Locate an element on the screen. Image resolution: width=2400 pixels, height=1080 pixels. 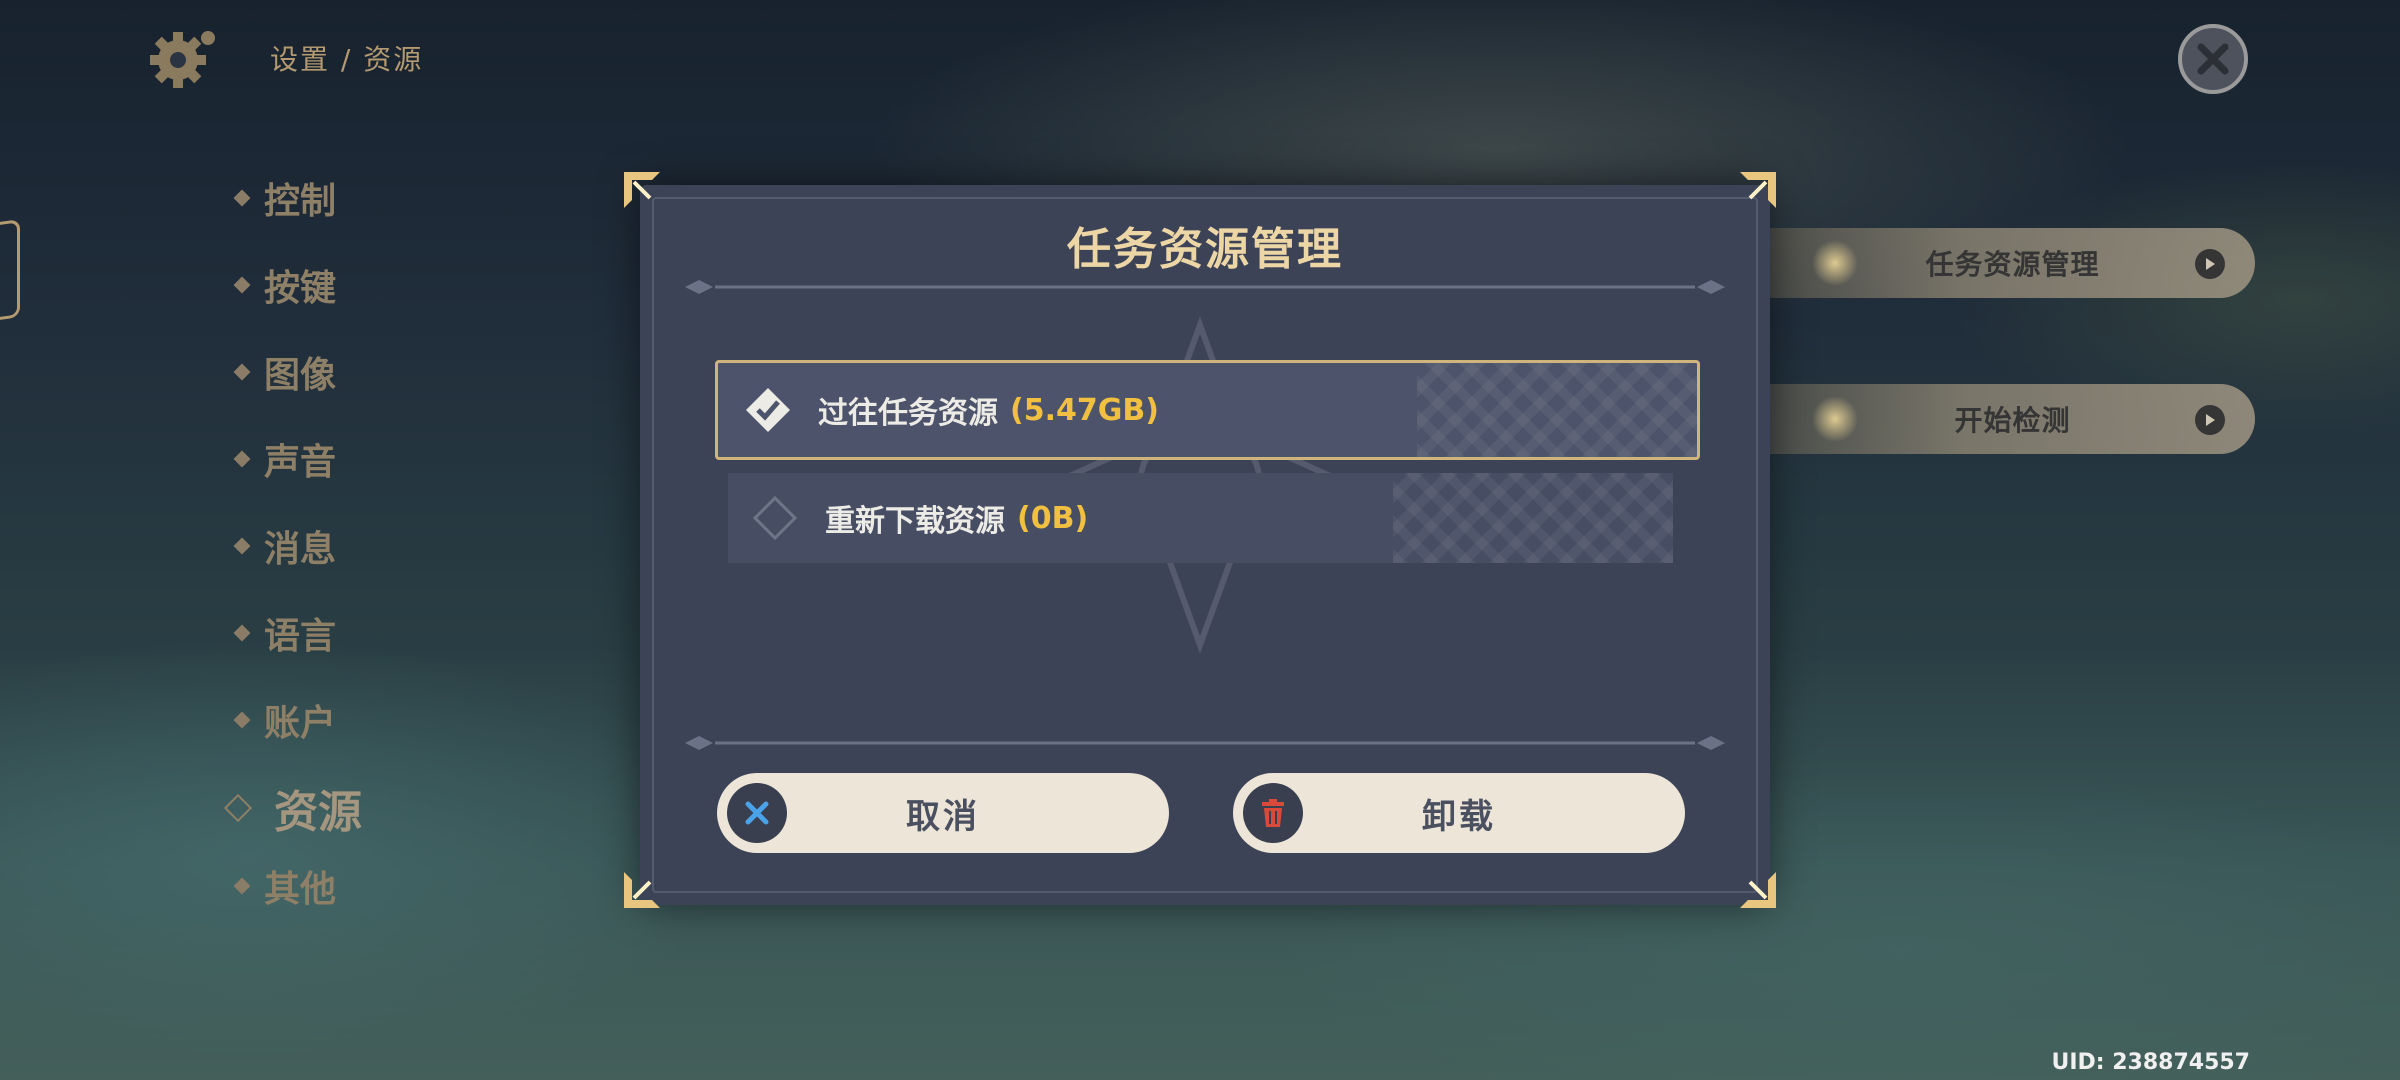
trash-icon is located at coordinates (1273, 813).